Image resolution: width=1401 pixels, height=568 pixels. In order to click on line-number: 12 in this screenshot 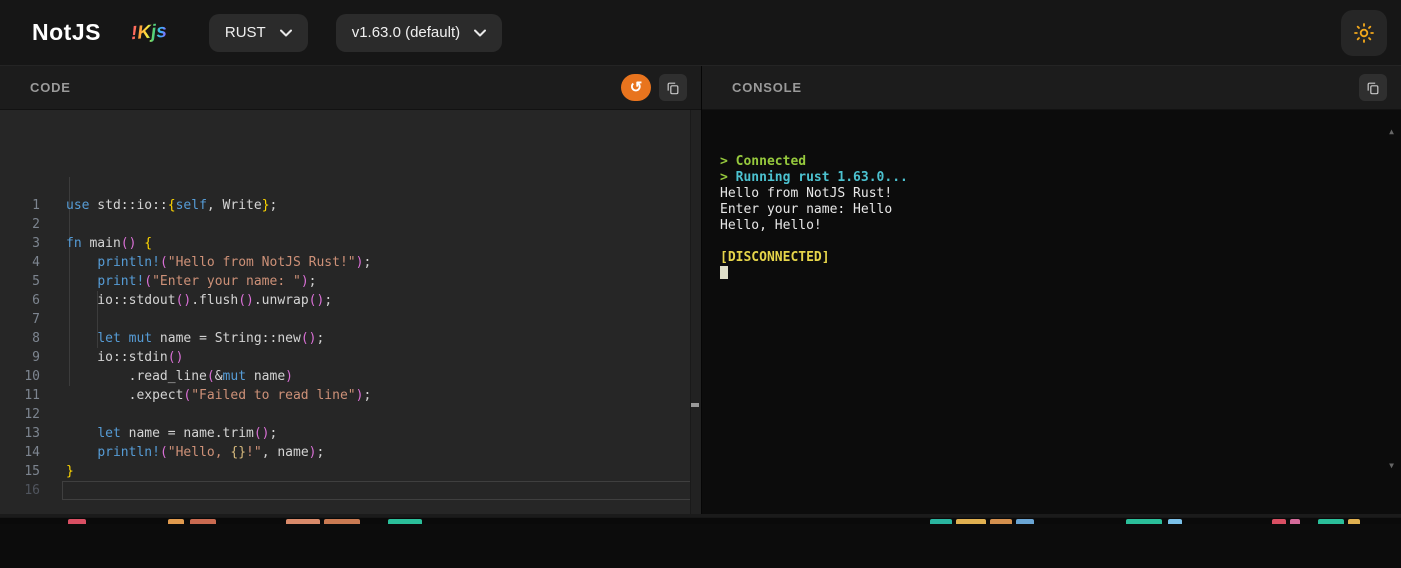, I will do `click(32, 414)`.